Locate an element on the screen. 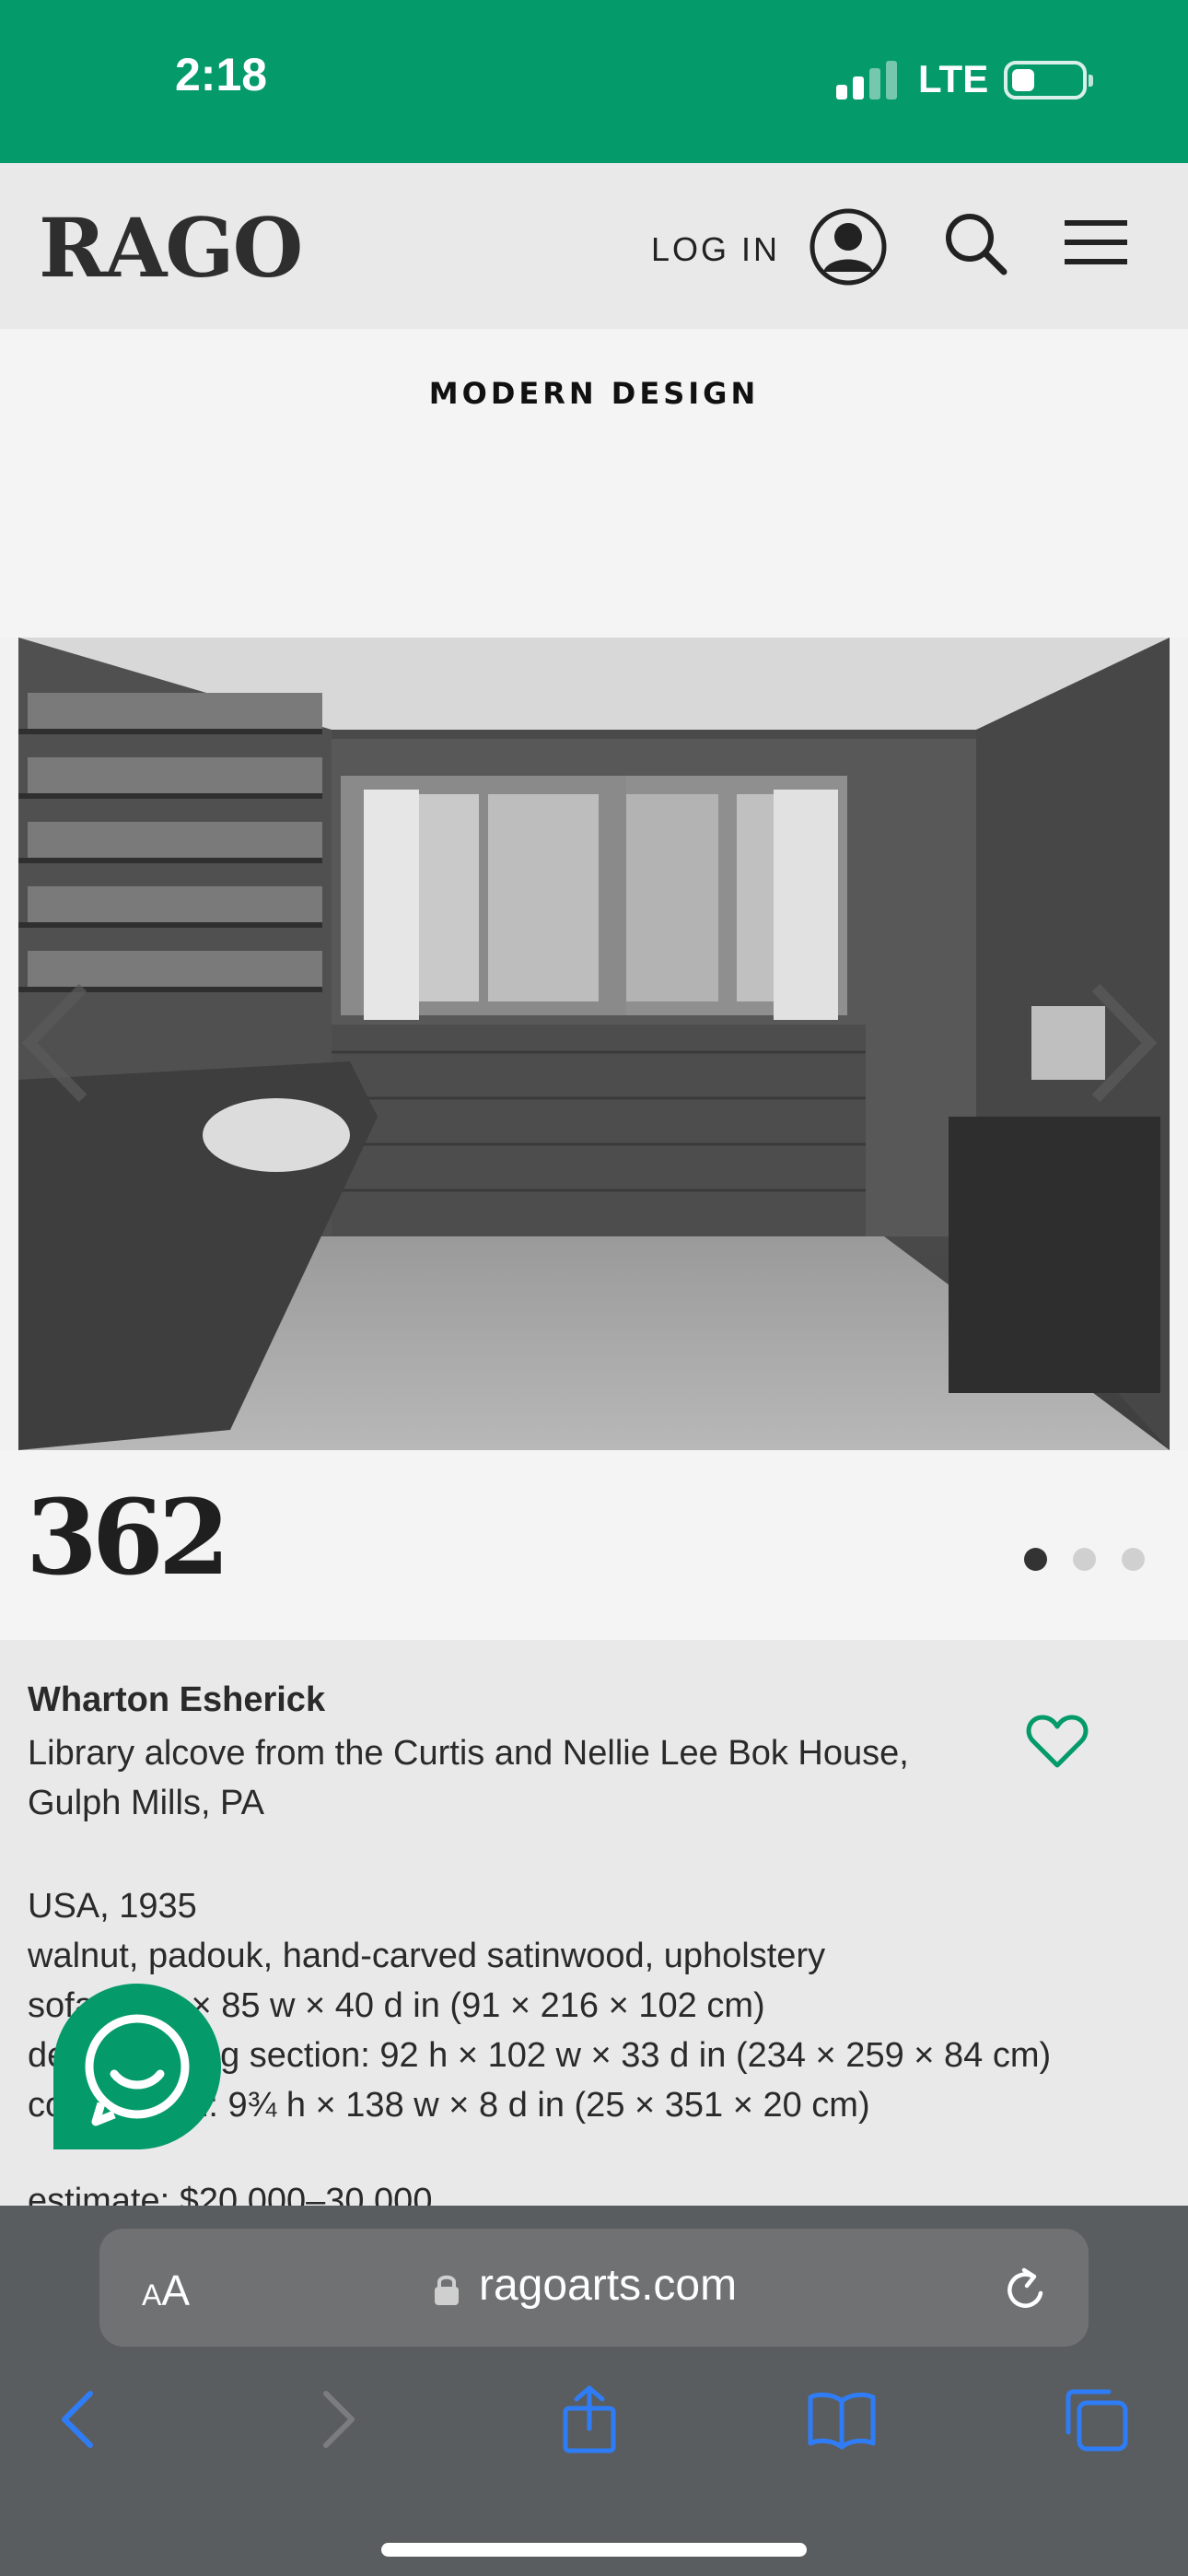 Image resolution: width=1188 pixels, height=2576 pixels. status-time: 2:18 is located at coordinates (221, 74).